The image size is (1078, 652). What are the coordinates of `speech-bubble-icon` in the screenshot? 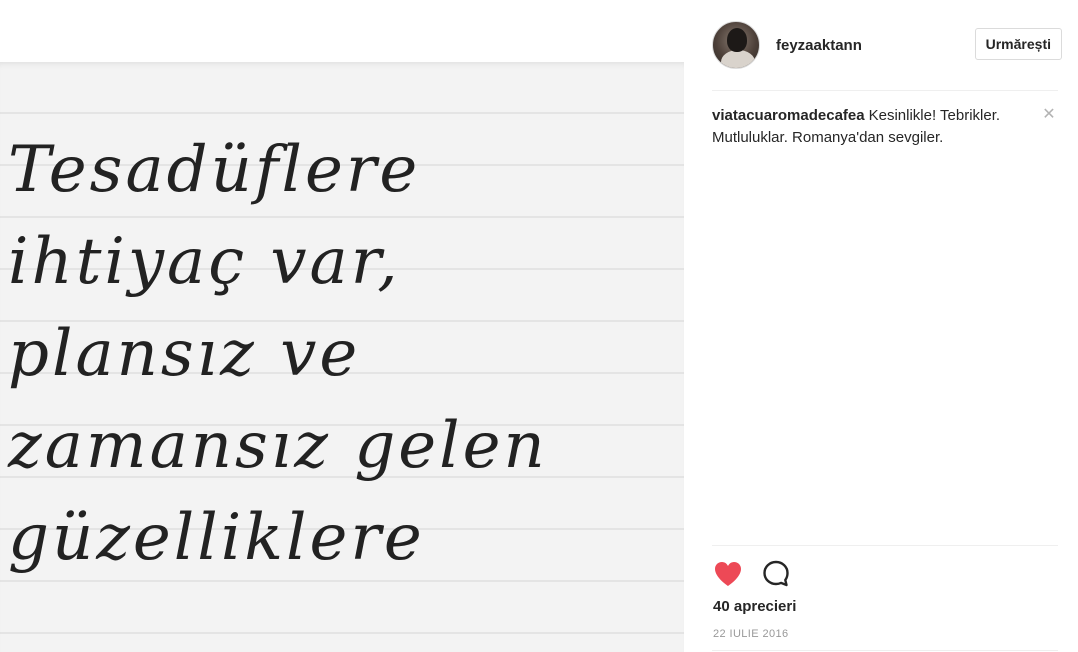 It's located at (776, 574).